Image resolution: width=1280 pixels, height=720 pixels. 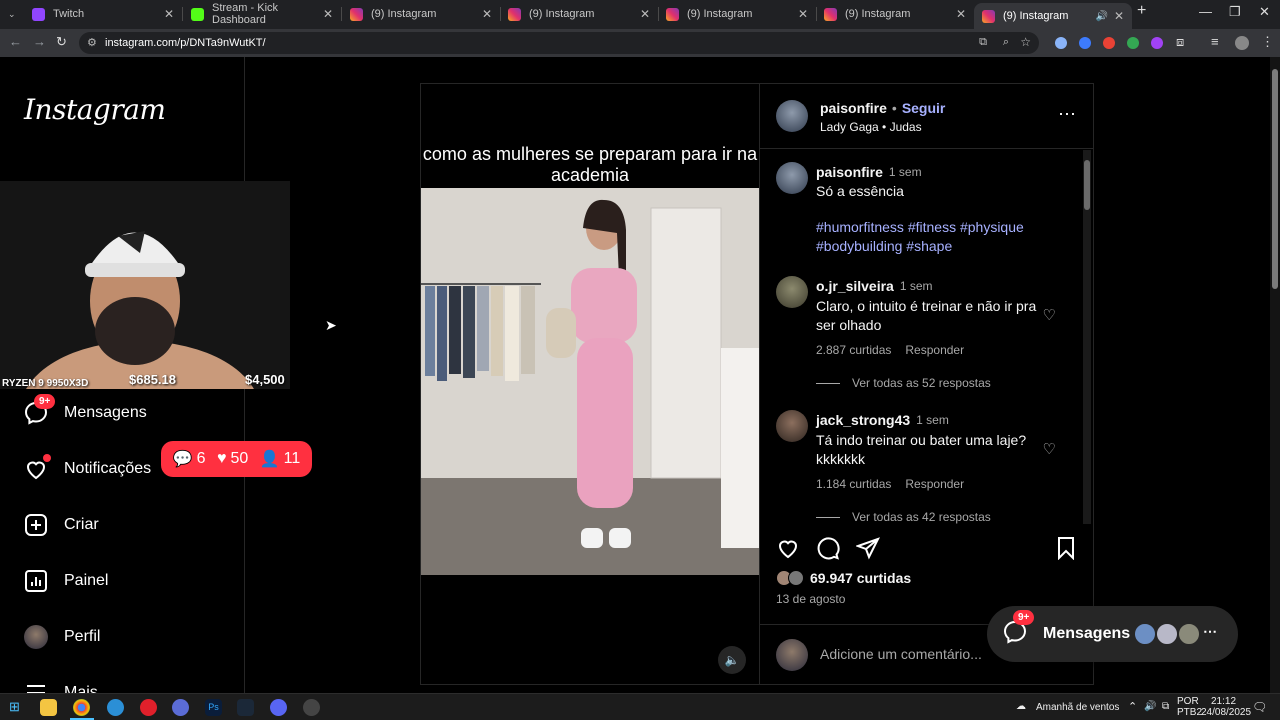 I want to click on back-icon: ←, so click(x=15, y=41).